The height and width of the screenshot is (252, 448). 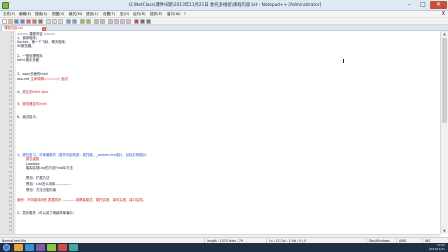 I want to click on line-number: 30, so click(x=10, y=155).